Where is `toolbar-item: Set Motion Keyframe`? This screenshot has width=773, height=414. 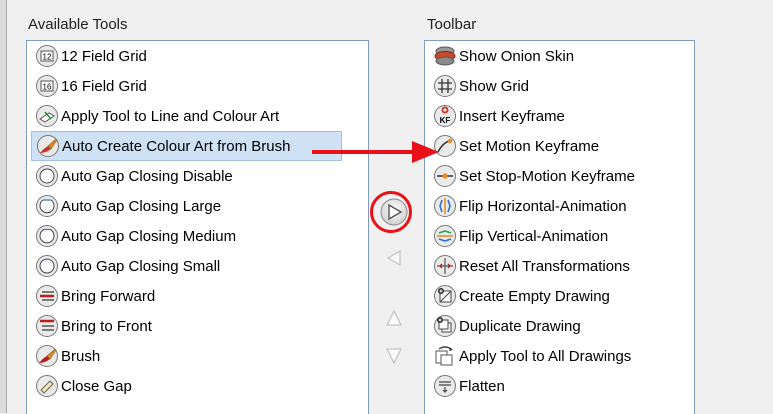
toolbar-item: Set Motion Keyframe is located at coordinates (559, 146).